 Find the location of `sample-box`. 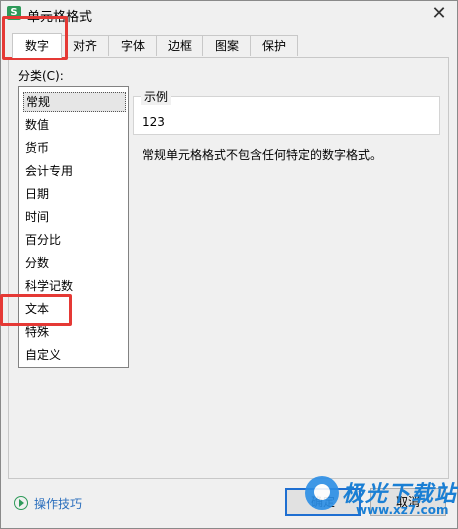

sample-box is located at coordinates (286, 115).